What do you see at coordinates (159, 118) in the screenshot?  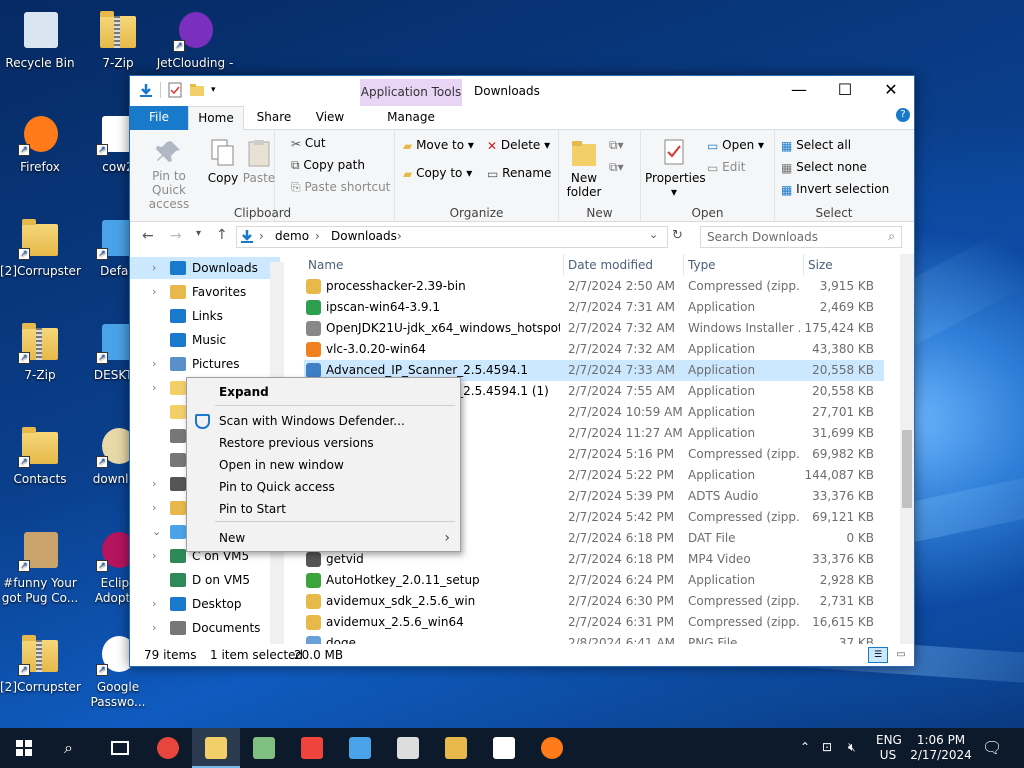 I see `tab-file: File` at bounding box center [159, 118].